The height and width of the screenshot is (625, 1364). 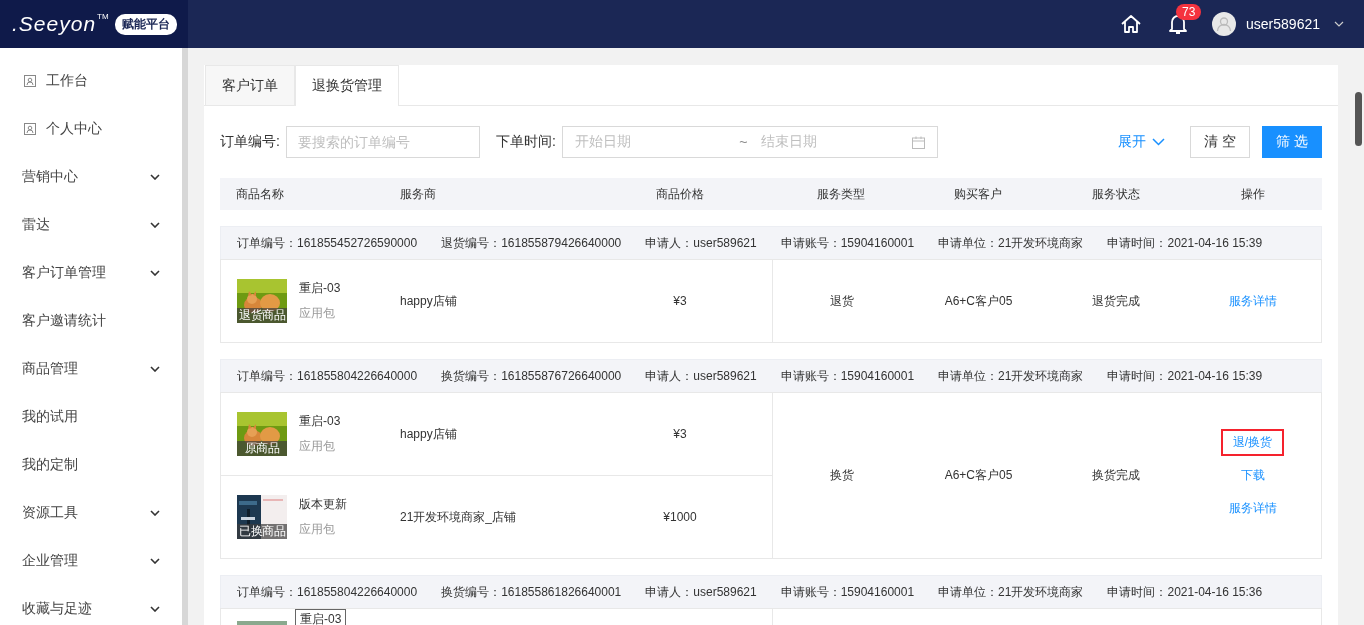 What do you see at coordinates (1115, 301) in the screenshot?
I see `table-cell-text: 退货完成` at bounding box center [1115, 301].